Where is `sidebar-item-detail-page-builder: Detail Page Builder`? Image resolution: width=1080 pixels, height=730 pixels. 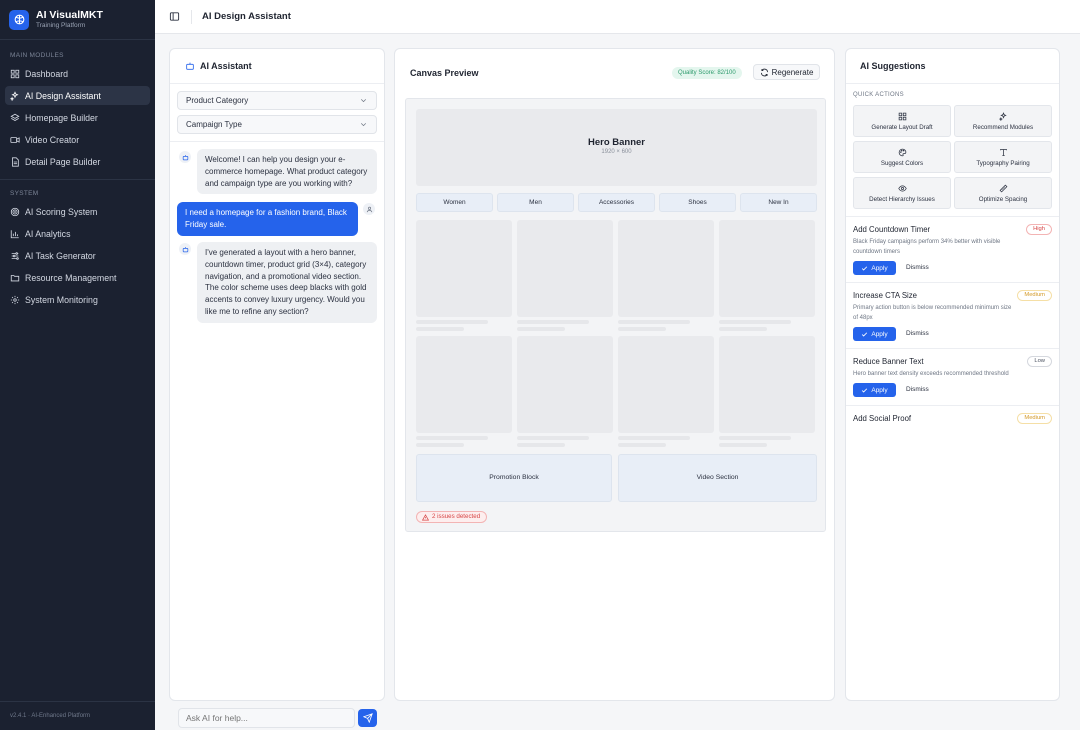 sidebar-item-detail-page-builder: Detail Page Builder is located at coordinates (77, 161).